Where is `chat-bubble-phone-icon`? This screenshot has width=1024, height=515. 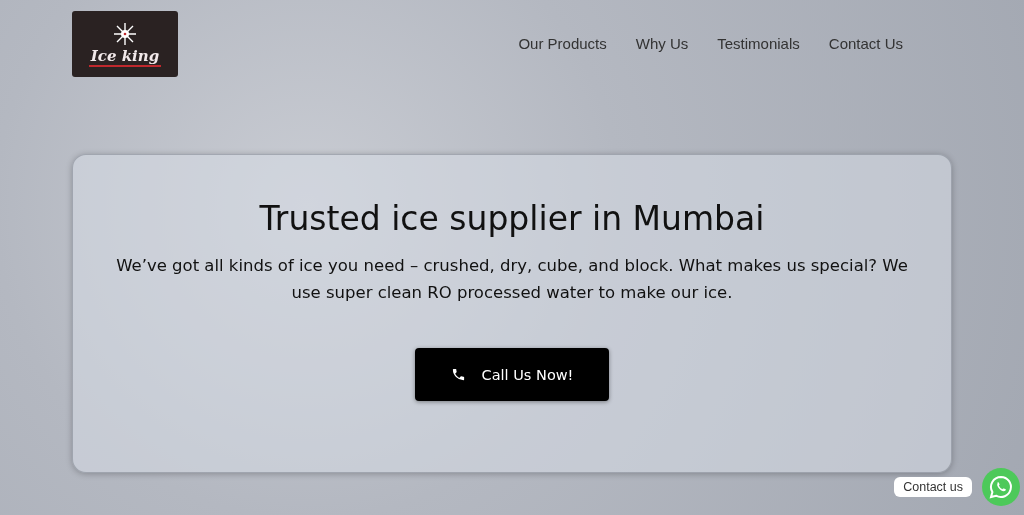 chat-bubble-phone-icon is located at coordinates (1001, 487).